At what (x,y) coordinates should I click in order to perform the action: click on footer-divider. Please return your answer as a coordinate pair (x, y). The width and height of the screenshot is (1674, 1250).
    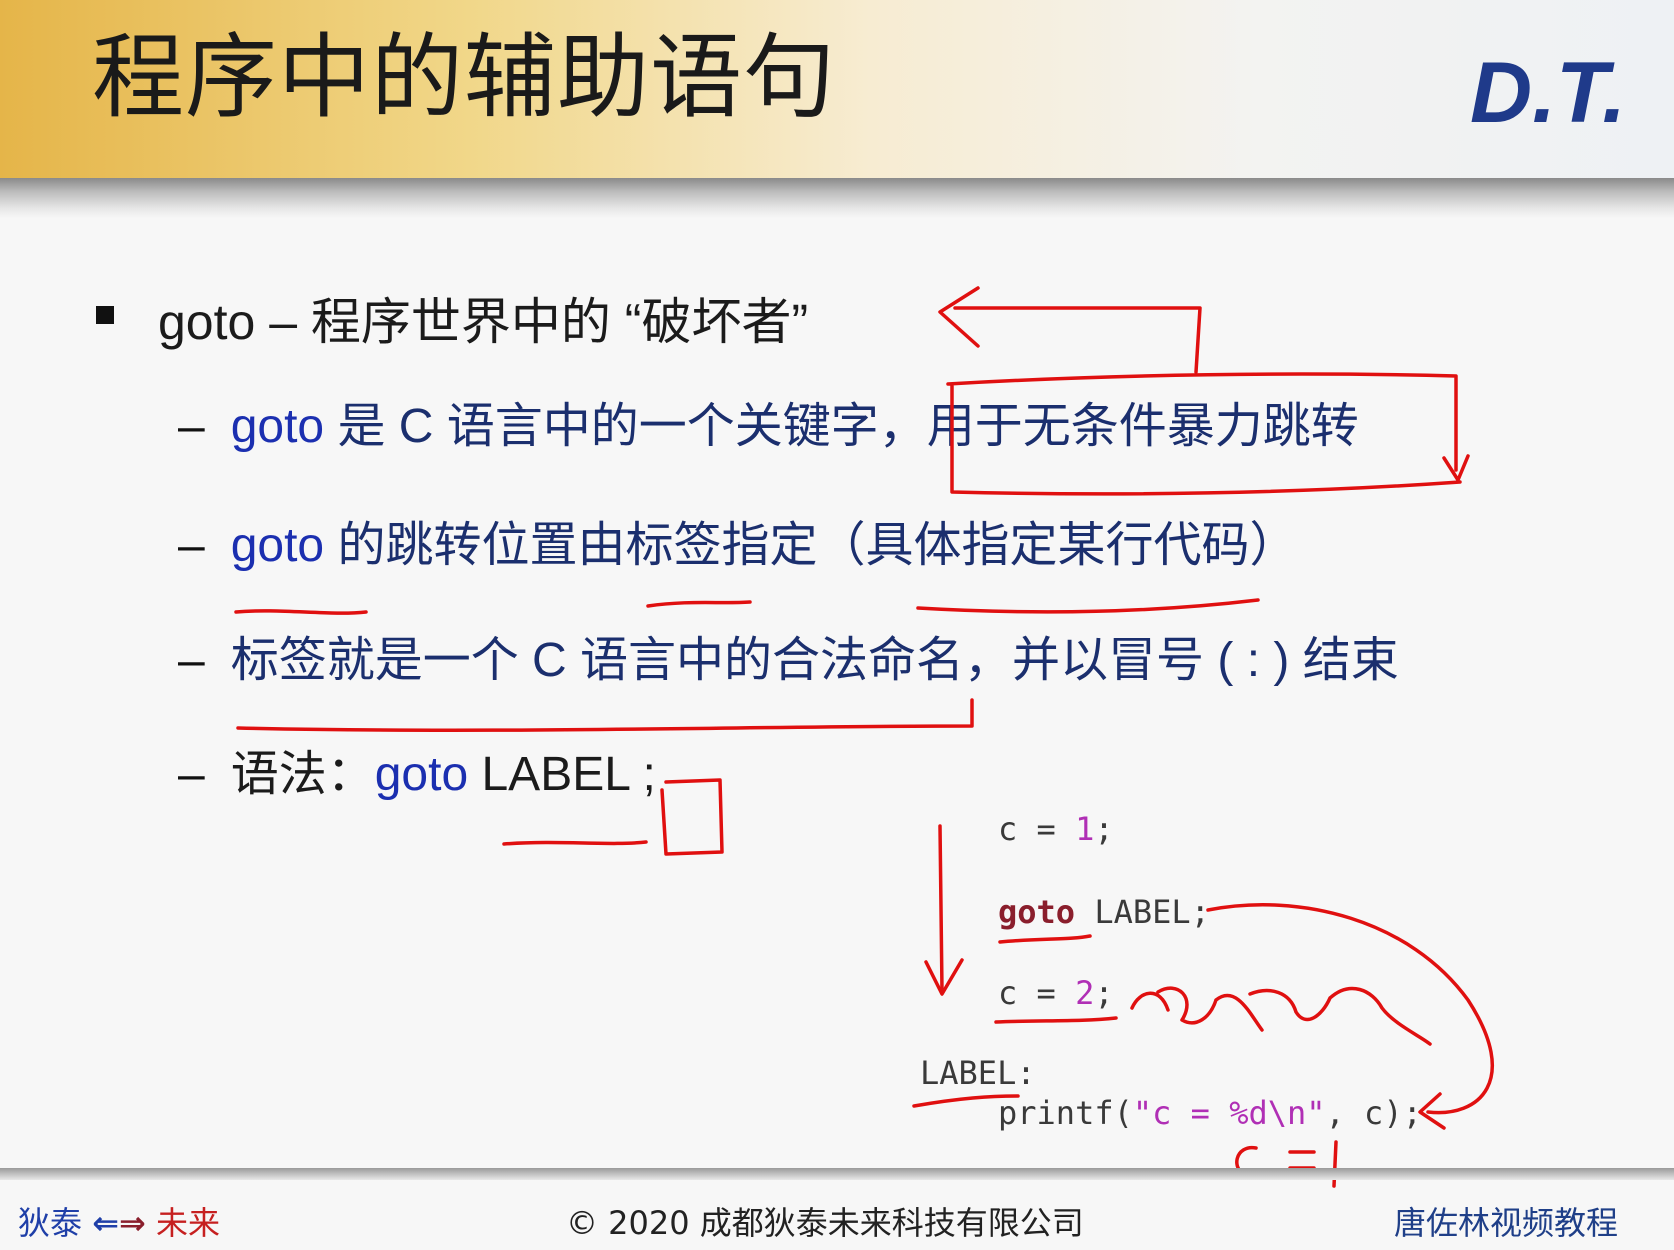
    Looking at the image, I should click on (837, 1174).